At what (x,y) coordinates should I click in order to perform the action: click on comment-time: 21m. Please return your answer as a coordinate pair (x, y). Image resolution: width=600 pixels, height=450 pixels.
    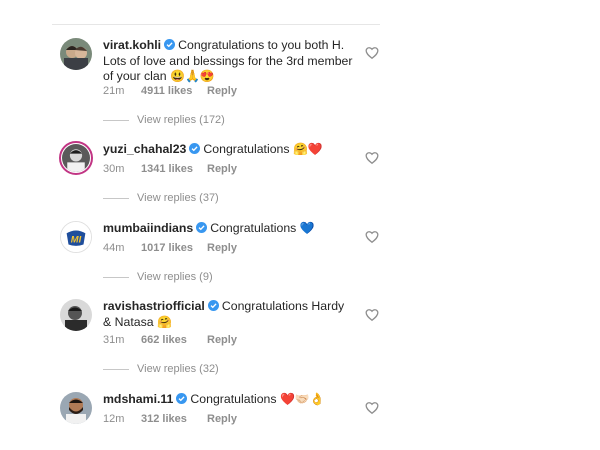
    Looking at the image, I should click on (114, 91).